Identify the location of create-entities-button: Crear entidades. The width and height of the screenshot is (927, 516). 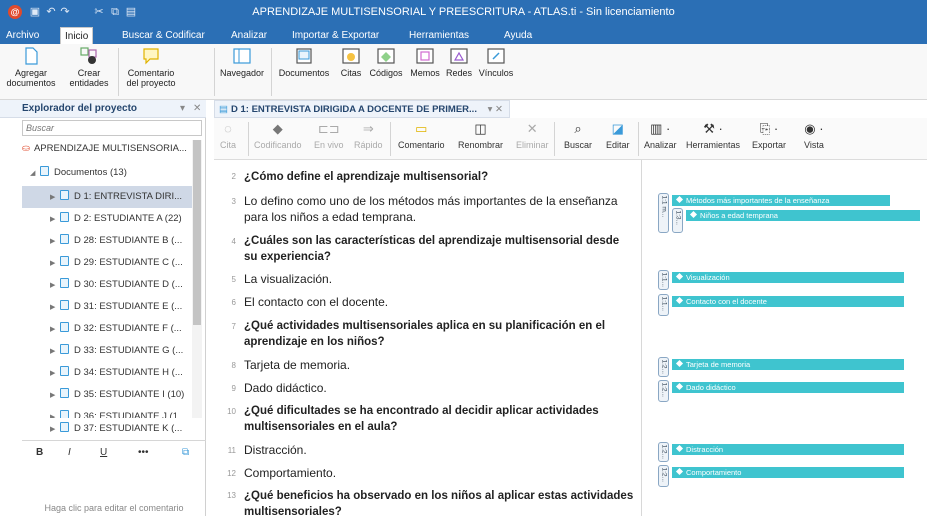
(89, 72).